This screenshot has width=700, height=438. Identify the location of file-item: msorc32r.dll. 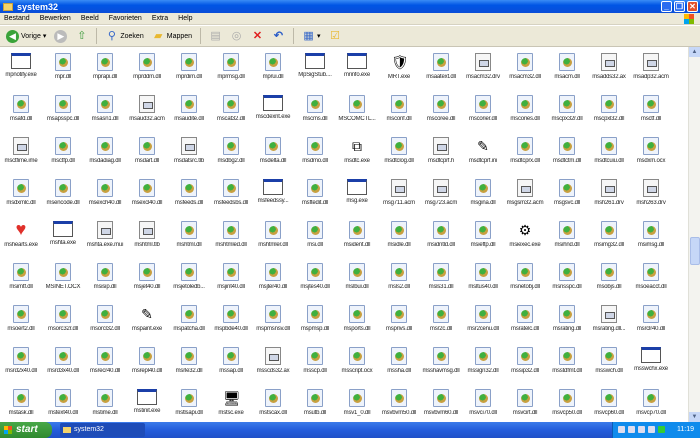
(63, 322).